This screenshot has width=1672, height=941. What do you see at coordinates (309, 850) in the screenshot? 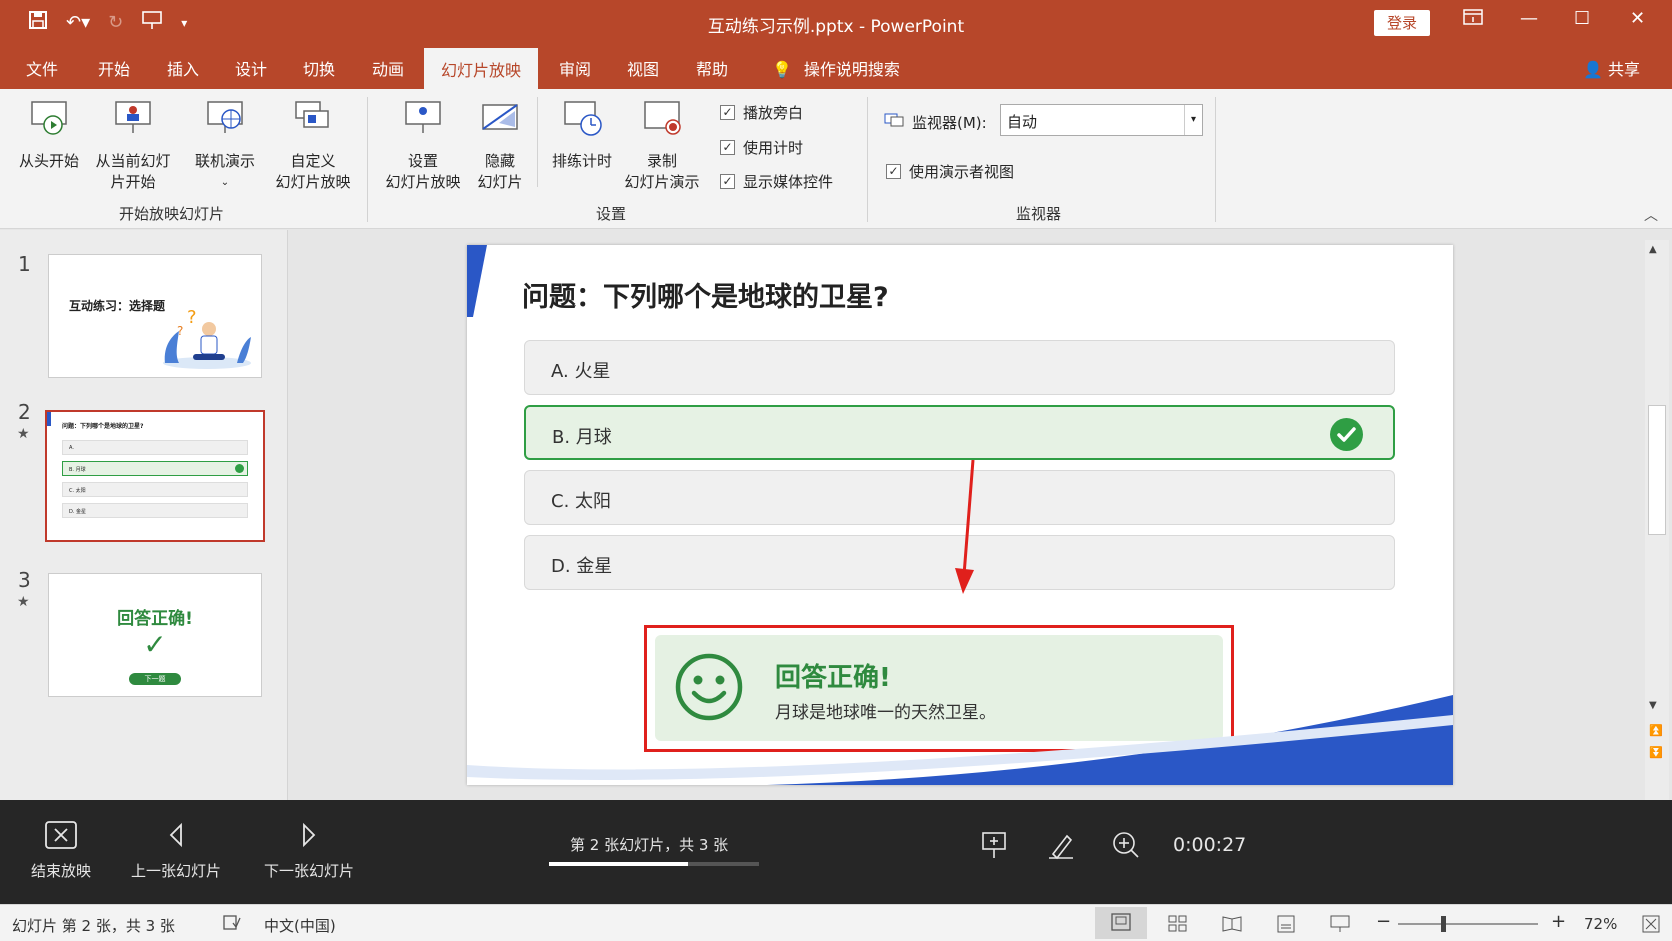
I see `next-slide-button: 下一张幻灯片` at bounding box center [309, 850].